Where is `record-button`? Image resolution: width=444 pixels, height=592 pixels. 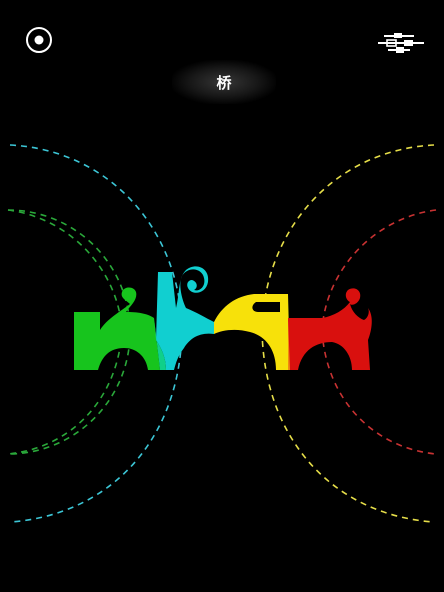
record-button is located at coordinates (39, 40).